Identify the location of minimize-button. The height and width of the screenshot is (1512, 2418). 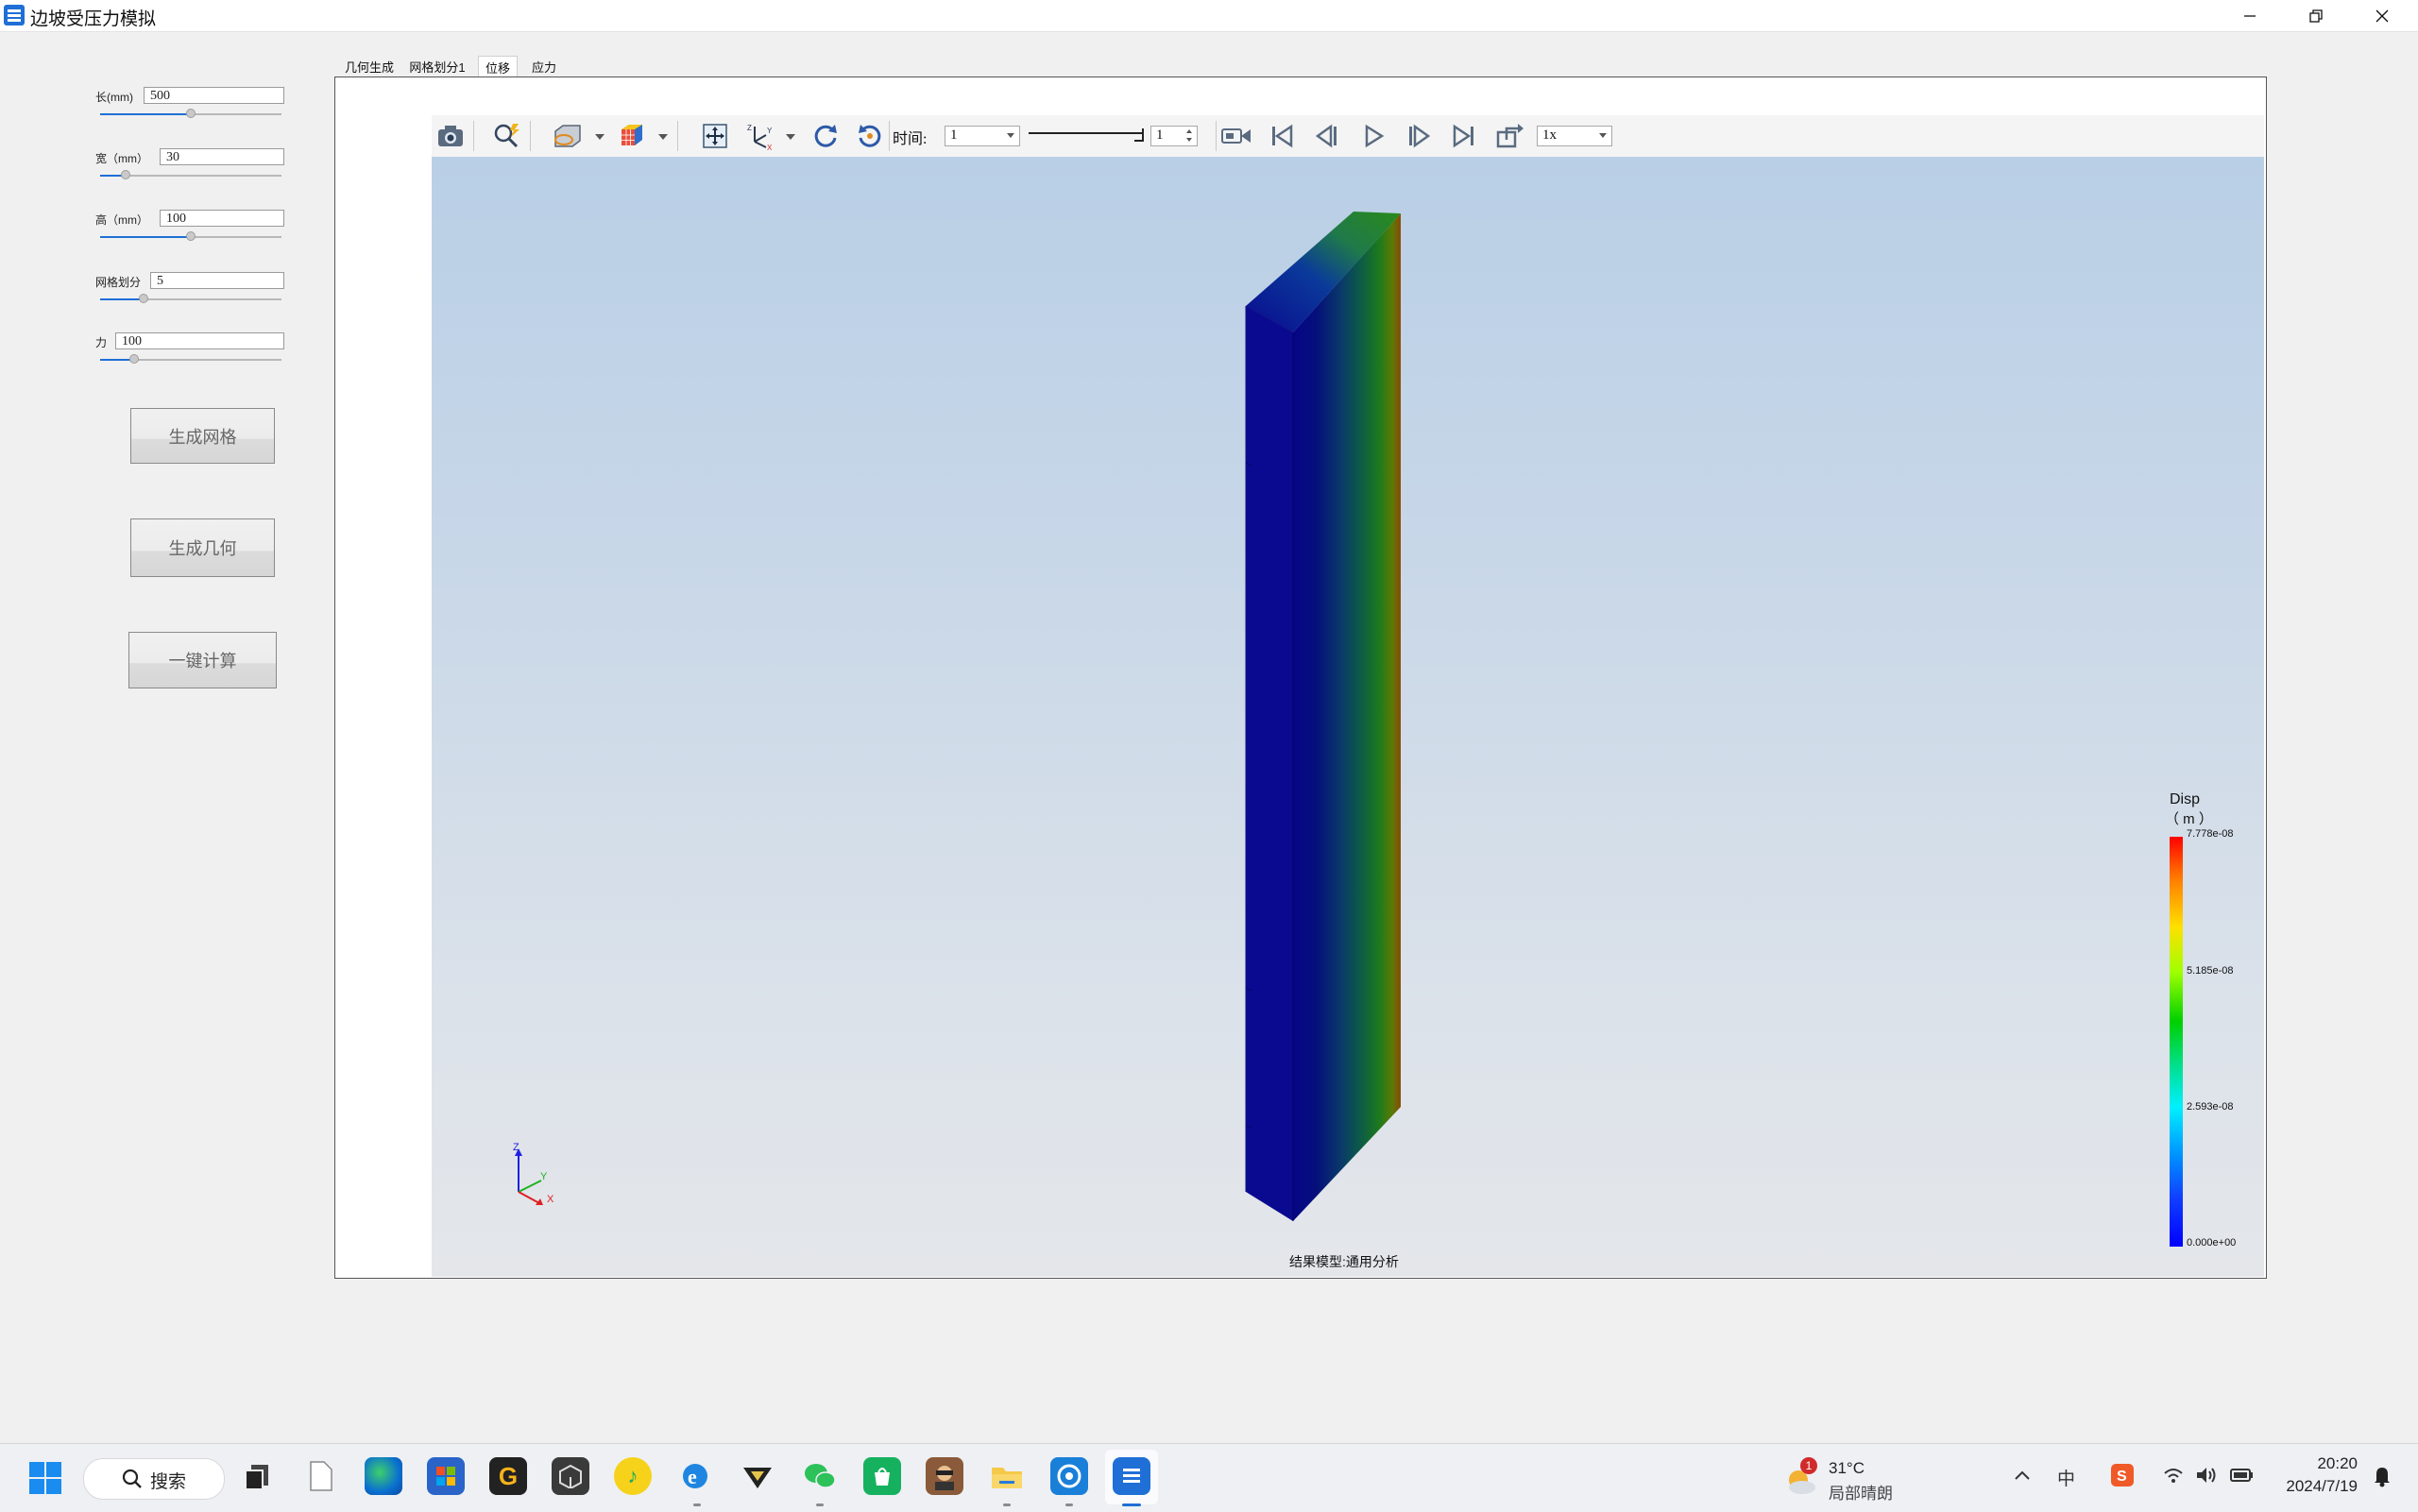
(2250, 15).